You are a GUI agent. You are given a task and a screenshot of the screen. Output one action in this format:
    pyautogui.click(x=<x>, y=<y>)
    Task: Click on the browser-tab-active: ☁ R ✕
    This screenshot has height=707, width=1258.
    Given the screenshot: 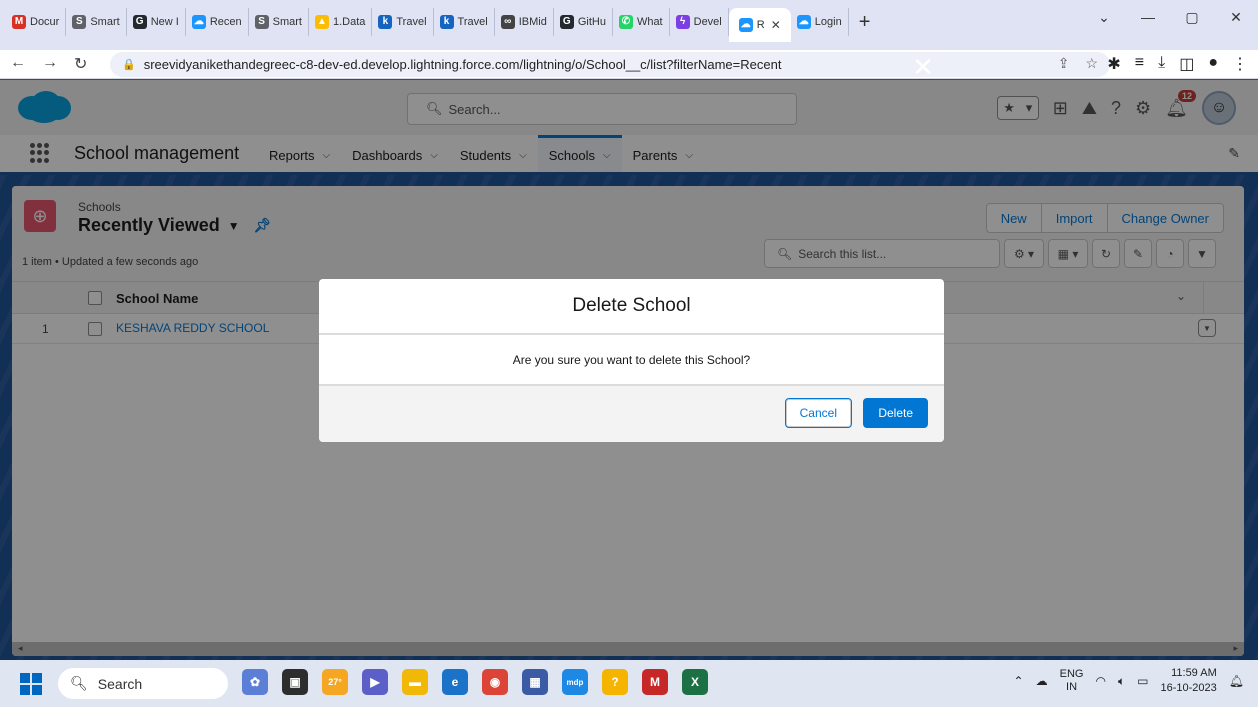 What is the action you would take?
    pyautogui.click(x=759, y=25)
    